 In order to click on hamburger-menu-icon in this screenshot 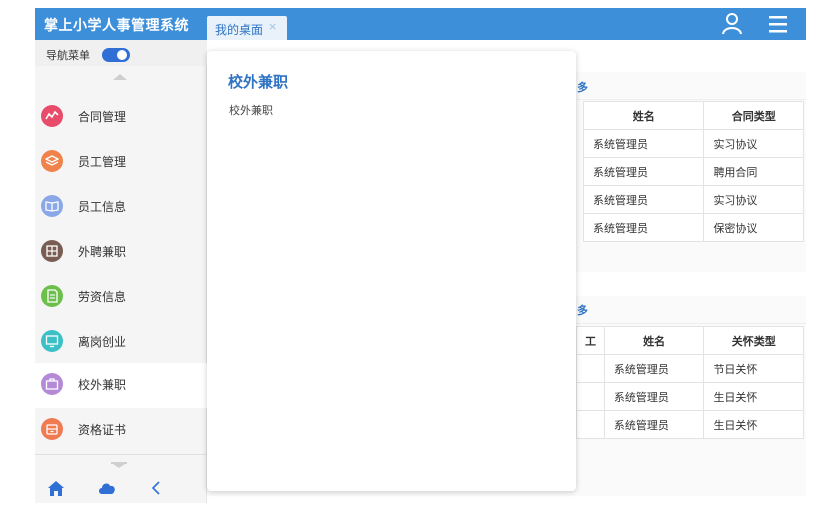, I will do `click(778, 24)`.